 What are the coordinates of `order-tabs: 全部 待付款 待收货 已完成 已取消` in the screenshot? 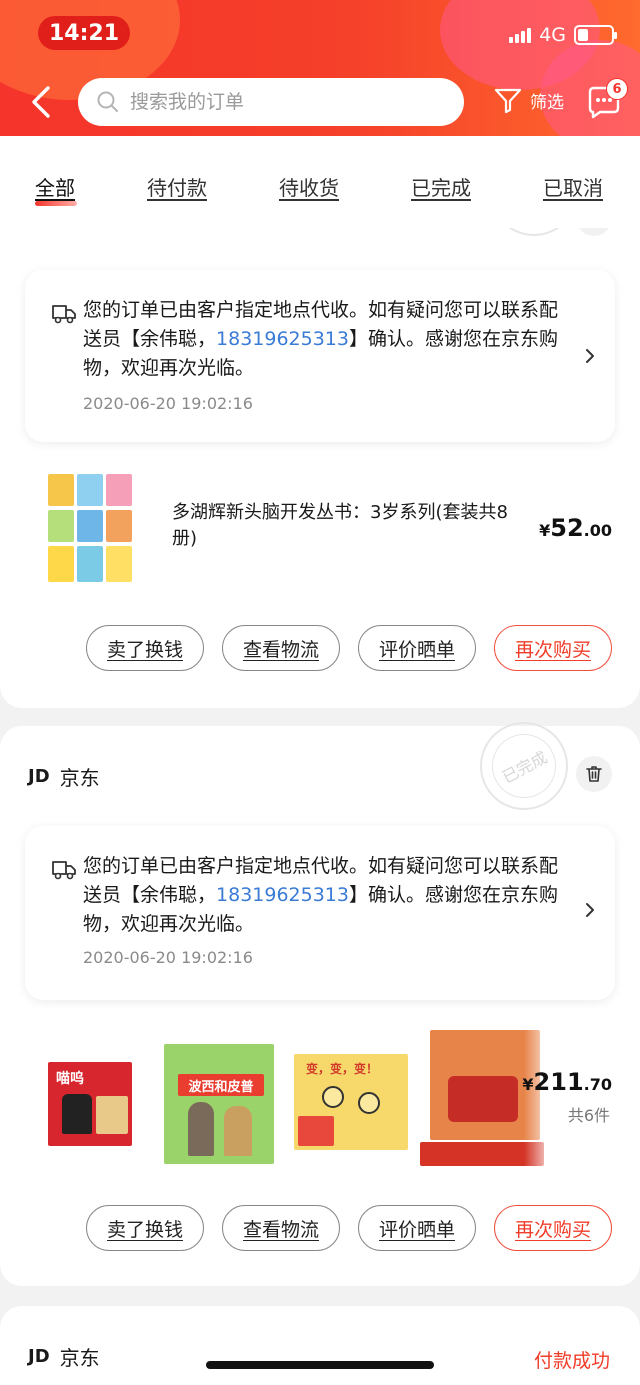 It's located at (320, 182).